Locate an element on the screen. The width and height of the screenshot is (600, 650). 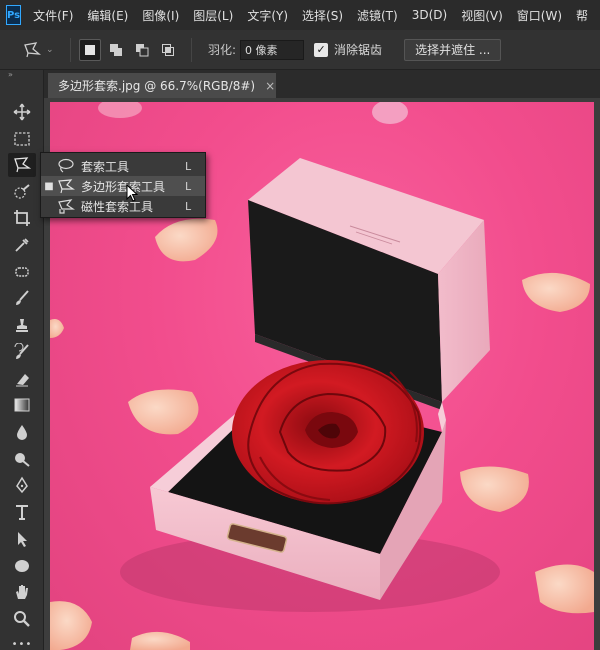
dodge-tool is located at coordinates (22, 459).